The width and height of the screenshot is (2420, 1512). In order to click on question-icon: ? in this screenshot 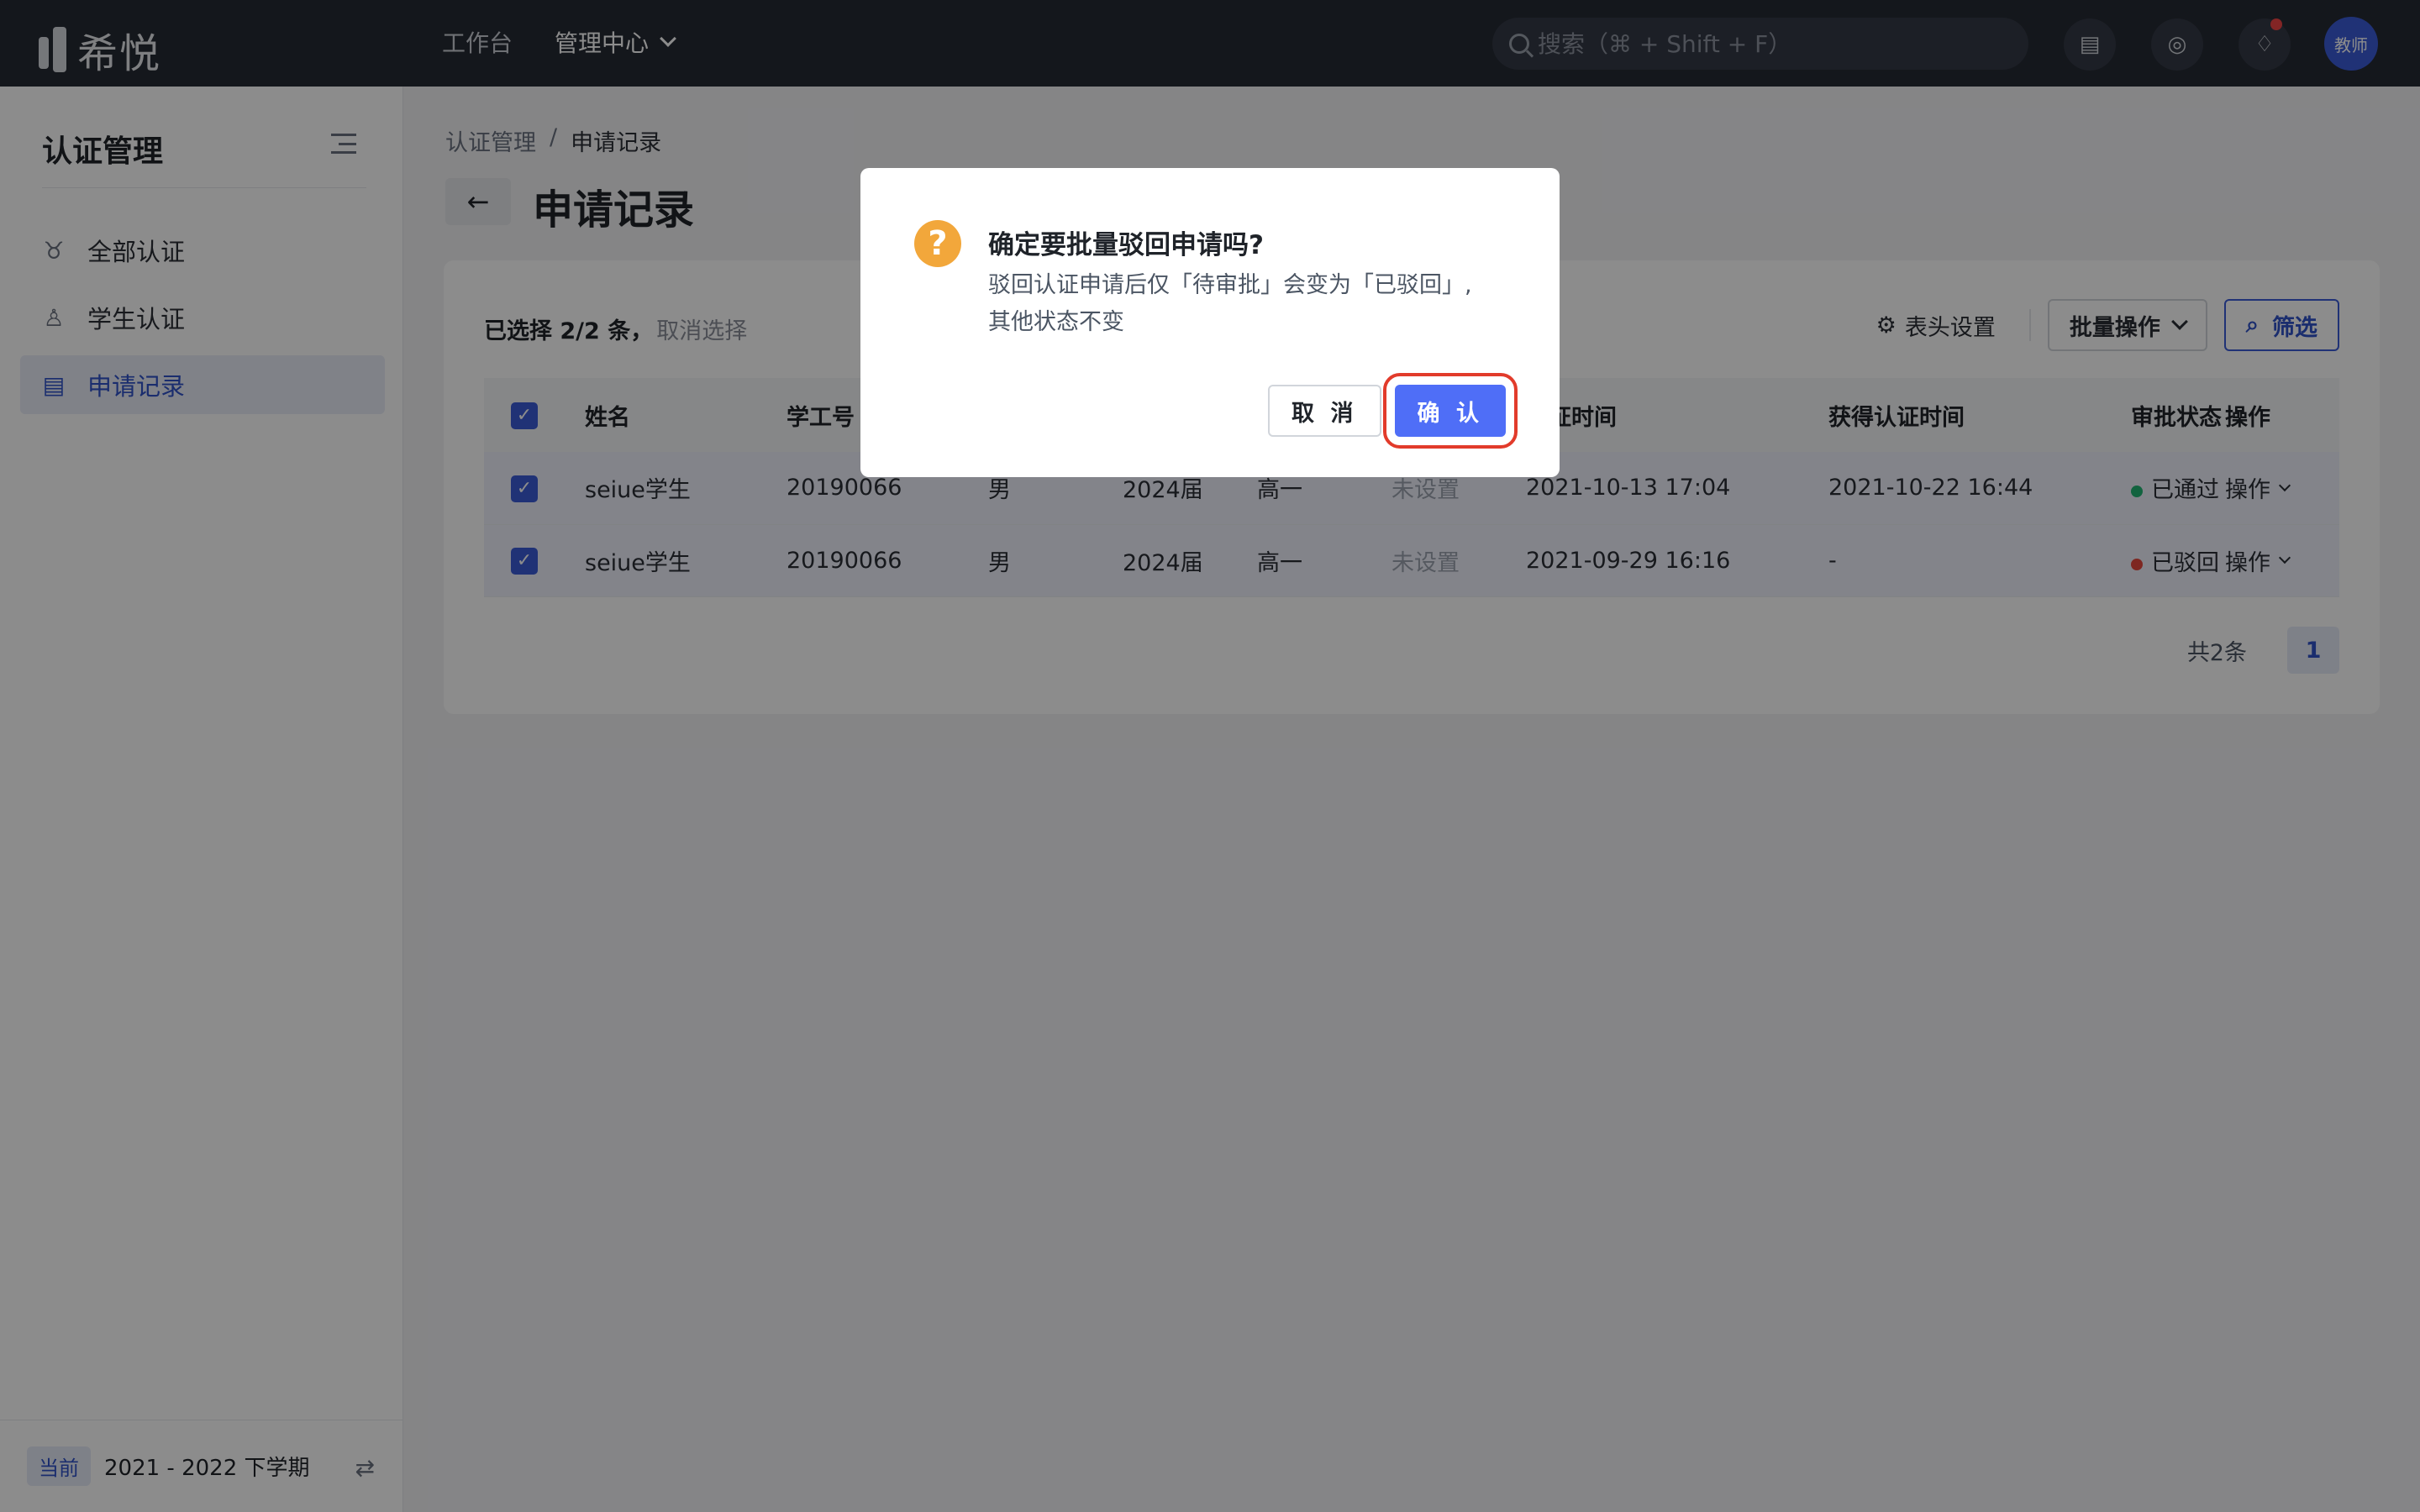, I will do `click(937, 243)`.